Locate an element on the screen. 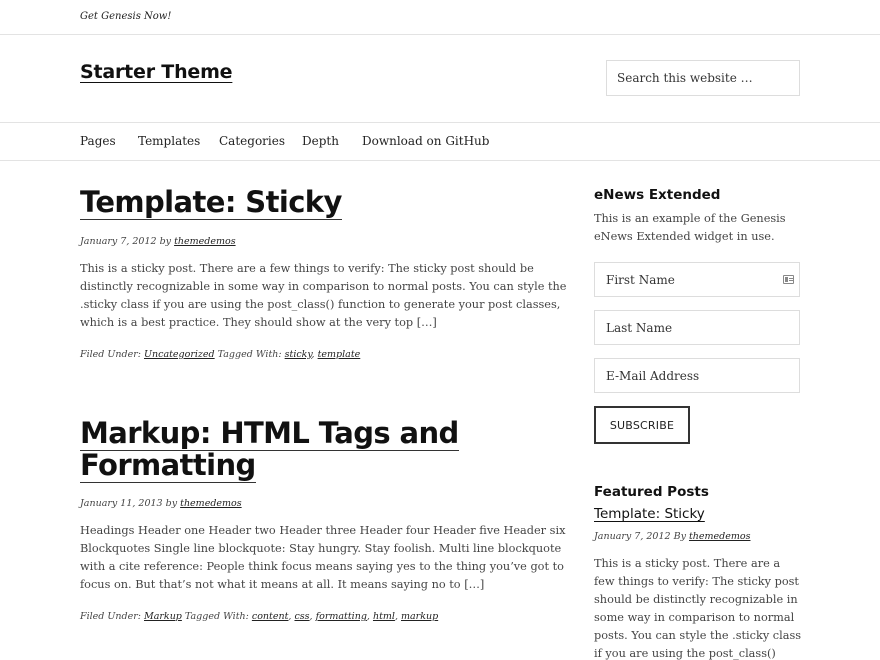  contact-card-icon is located at coordinates (788, 279).